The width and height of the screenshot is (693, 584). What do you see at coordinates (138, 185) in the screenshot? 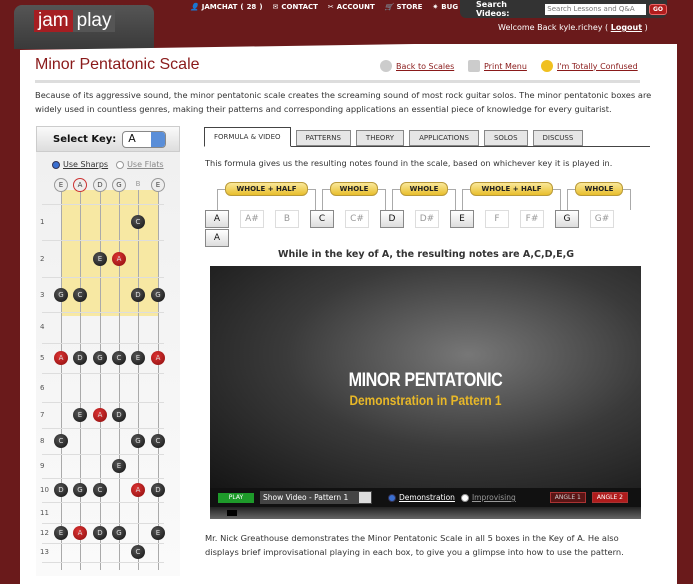
I see `open-string-note: B` at bounding box center [138, 185].